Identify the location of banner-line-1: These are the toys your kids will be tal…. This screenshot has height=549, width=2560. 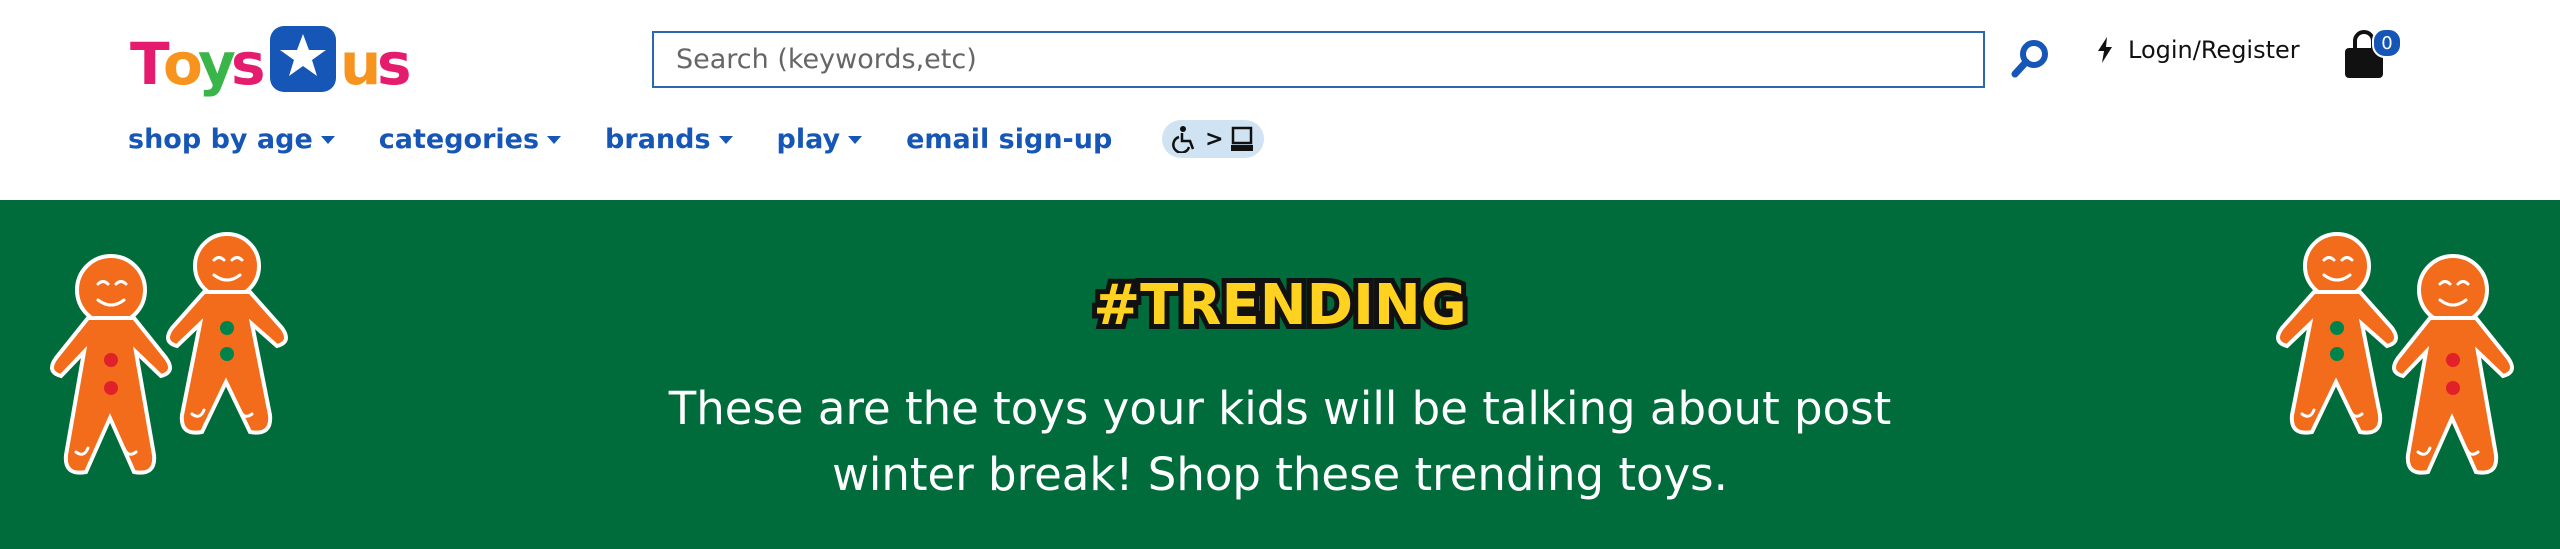
(1280, 408).